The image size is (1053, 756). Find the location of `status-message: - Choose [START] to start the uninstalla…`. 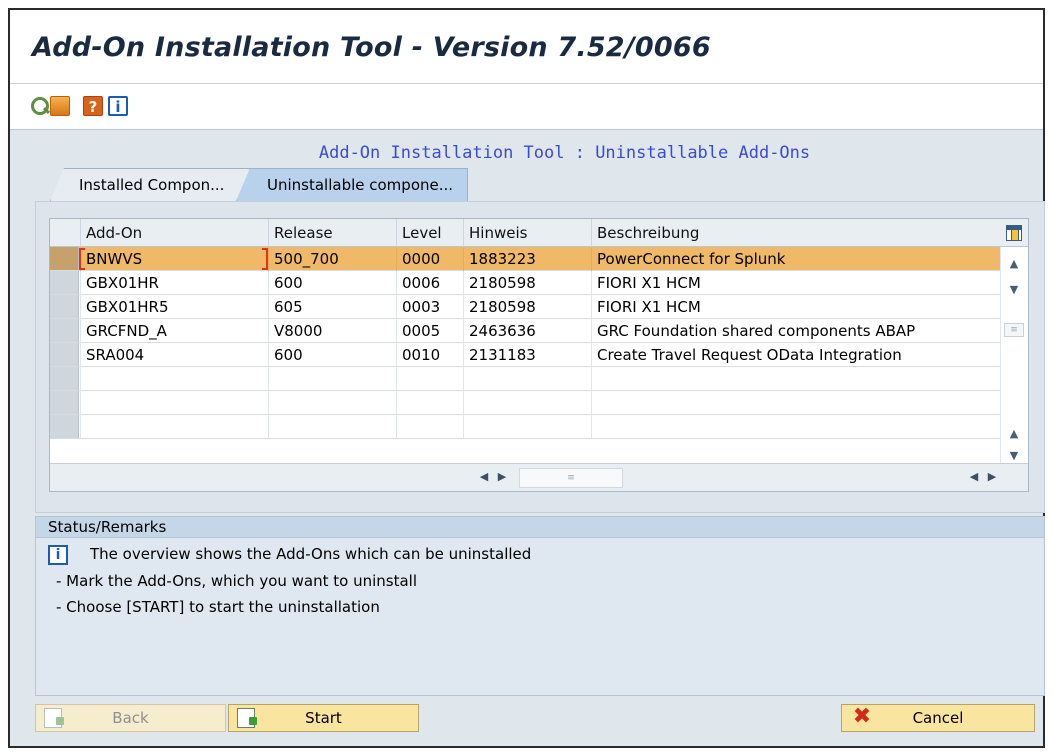

status-message: - Choose [START] to start the uninstalla… is located at coordinates (218, 607).